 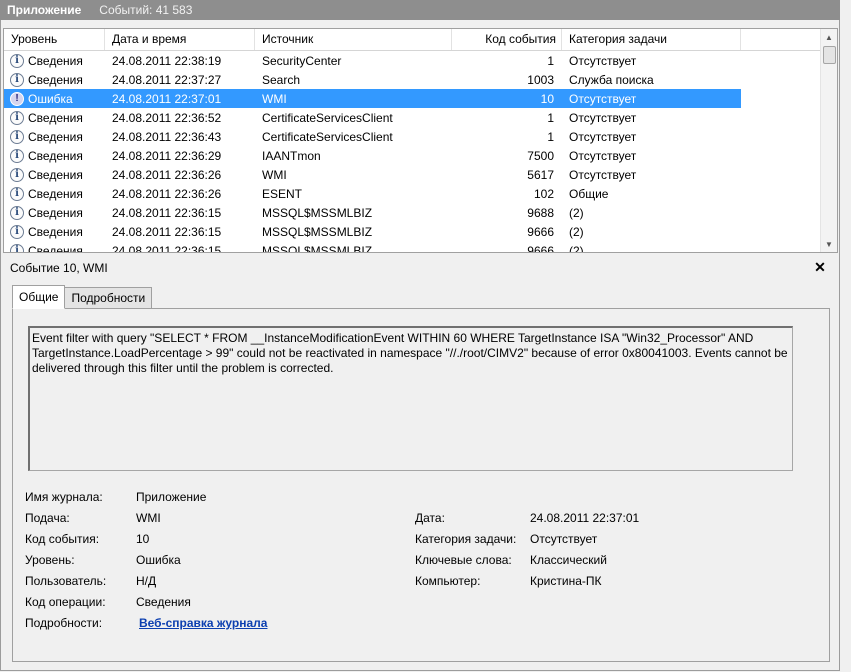 What do you see at coordinates (420, 10) in the screenshot?
I see `log-titlebar: Приложение Событий: 41 583` at bounding box center [420, 10].